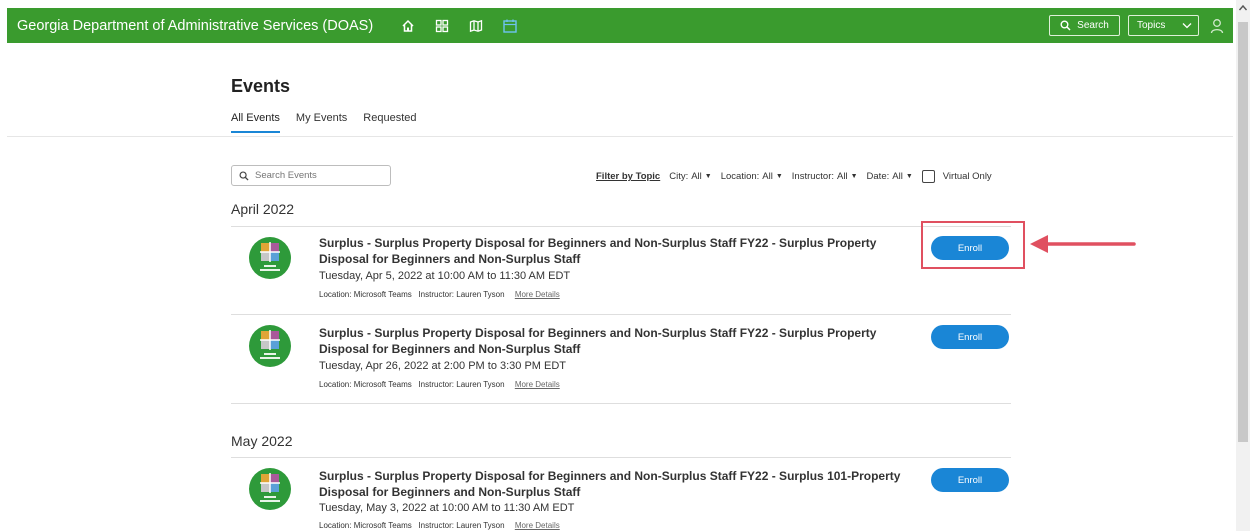 The width and height of the screenshot is (1250, 531). I want to click on location-filter-value: All, so click(767, 176).